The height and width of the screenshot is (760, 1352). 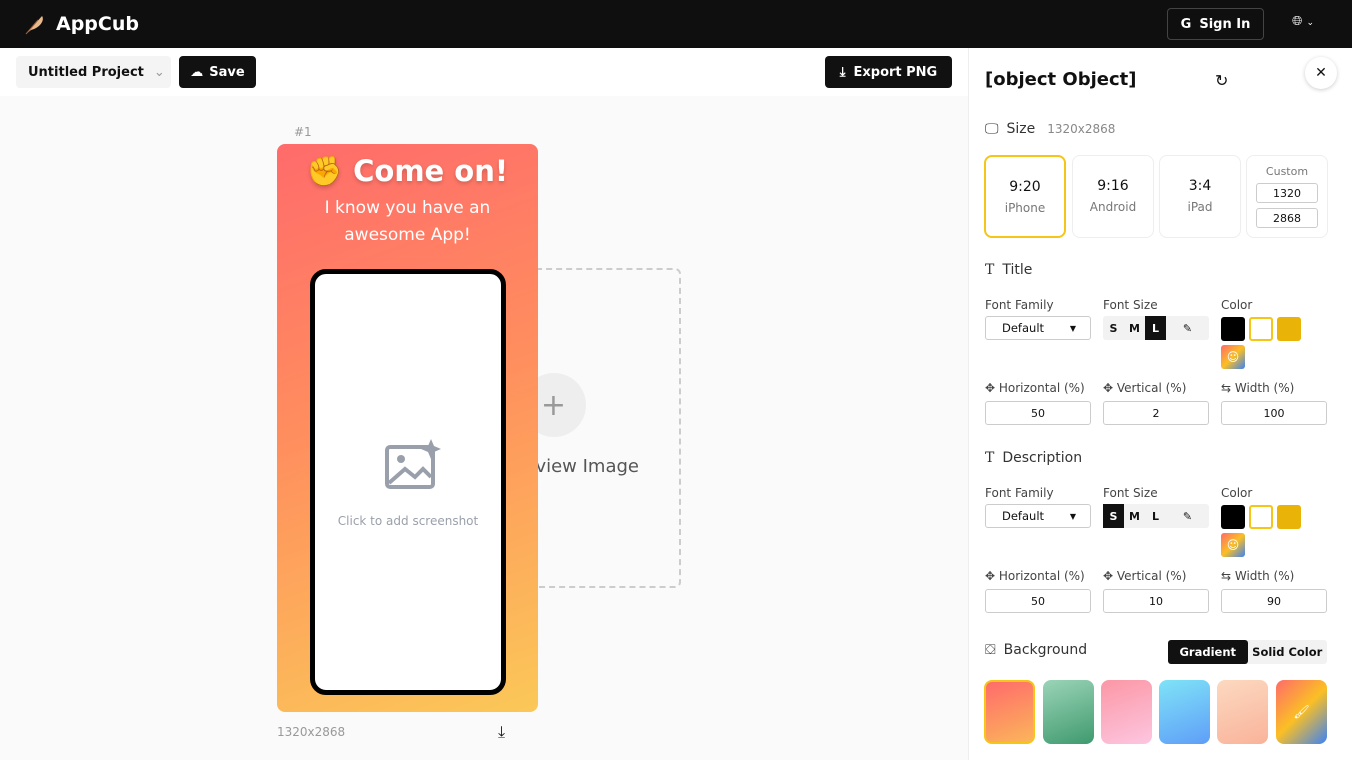 What do you see at coordinates (1156, 601) in the screenshot?
I see `description-vertical-input: 10` at bounding box center [1156, 601].